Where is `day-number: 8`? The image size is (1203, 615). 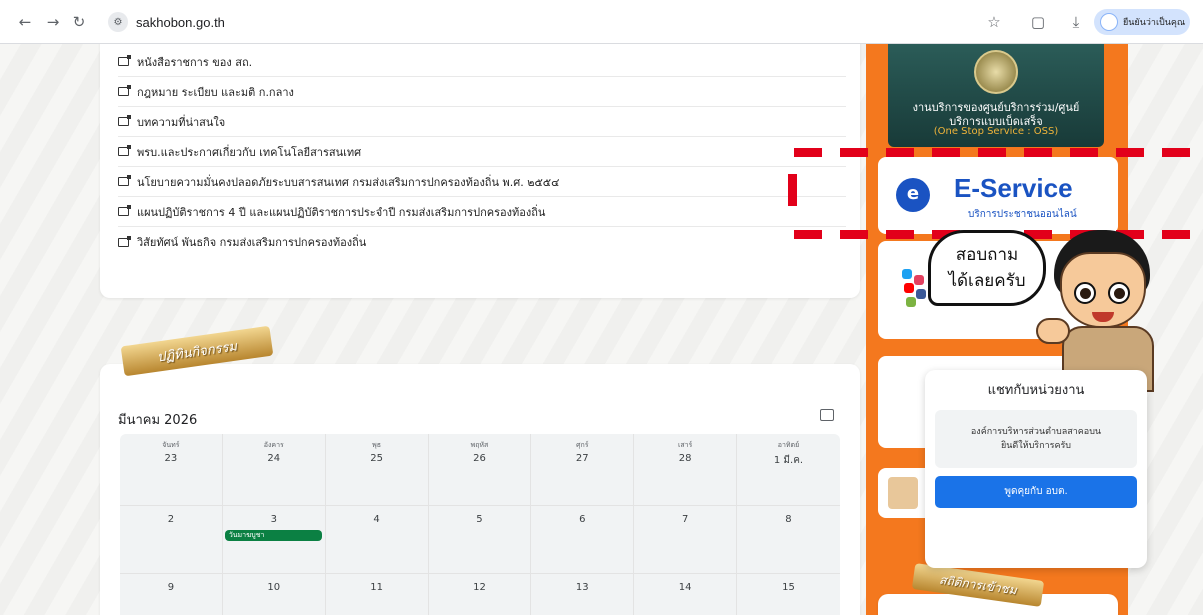
day-number: 8 is located at coordinates (788, 519).